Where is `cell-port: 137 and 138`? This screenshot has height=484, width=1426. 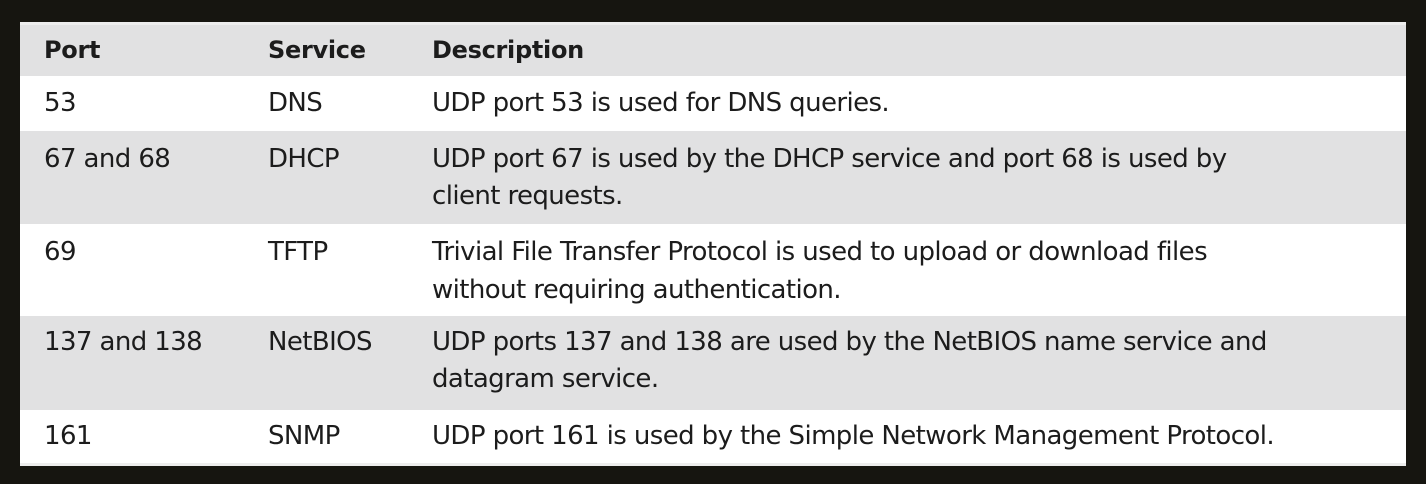
cell-port: 137 and 138 is located at coordinates (123, 342).